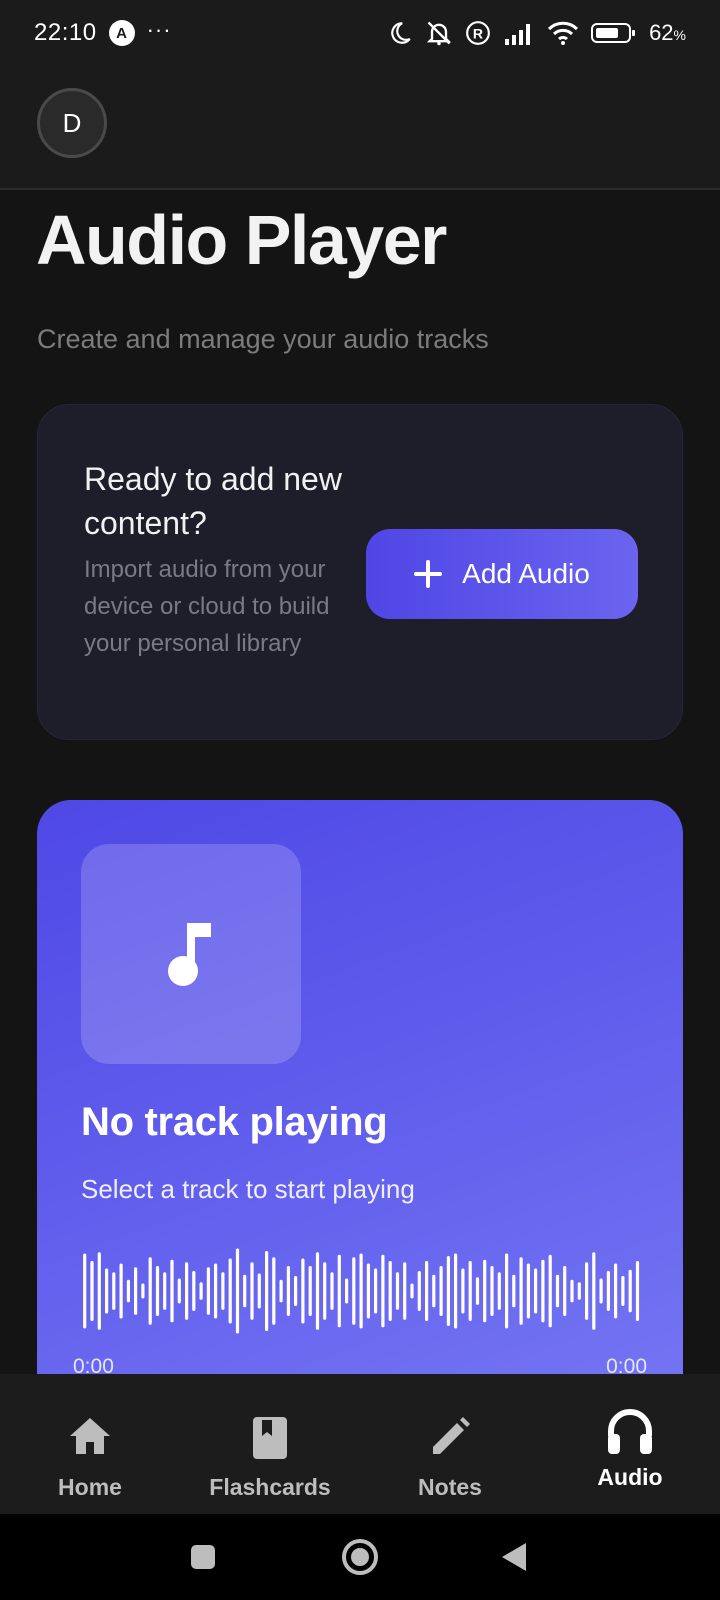  What do you see at coordinates (234, 1122) in the screenshot?
I see `track-title: No track playing` at bounding box center [234, 1122].